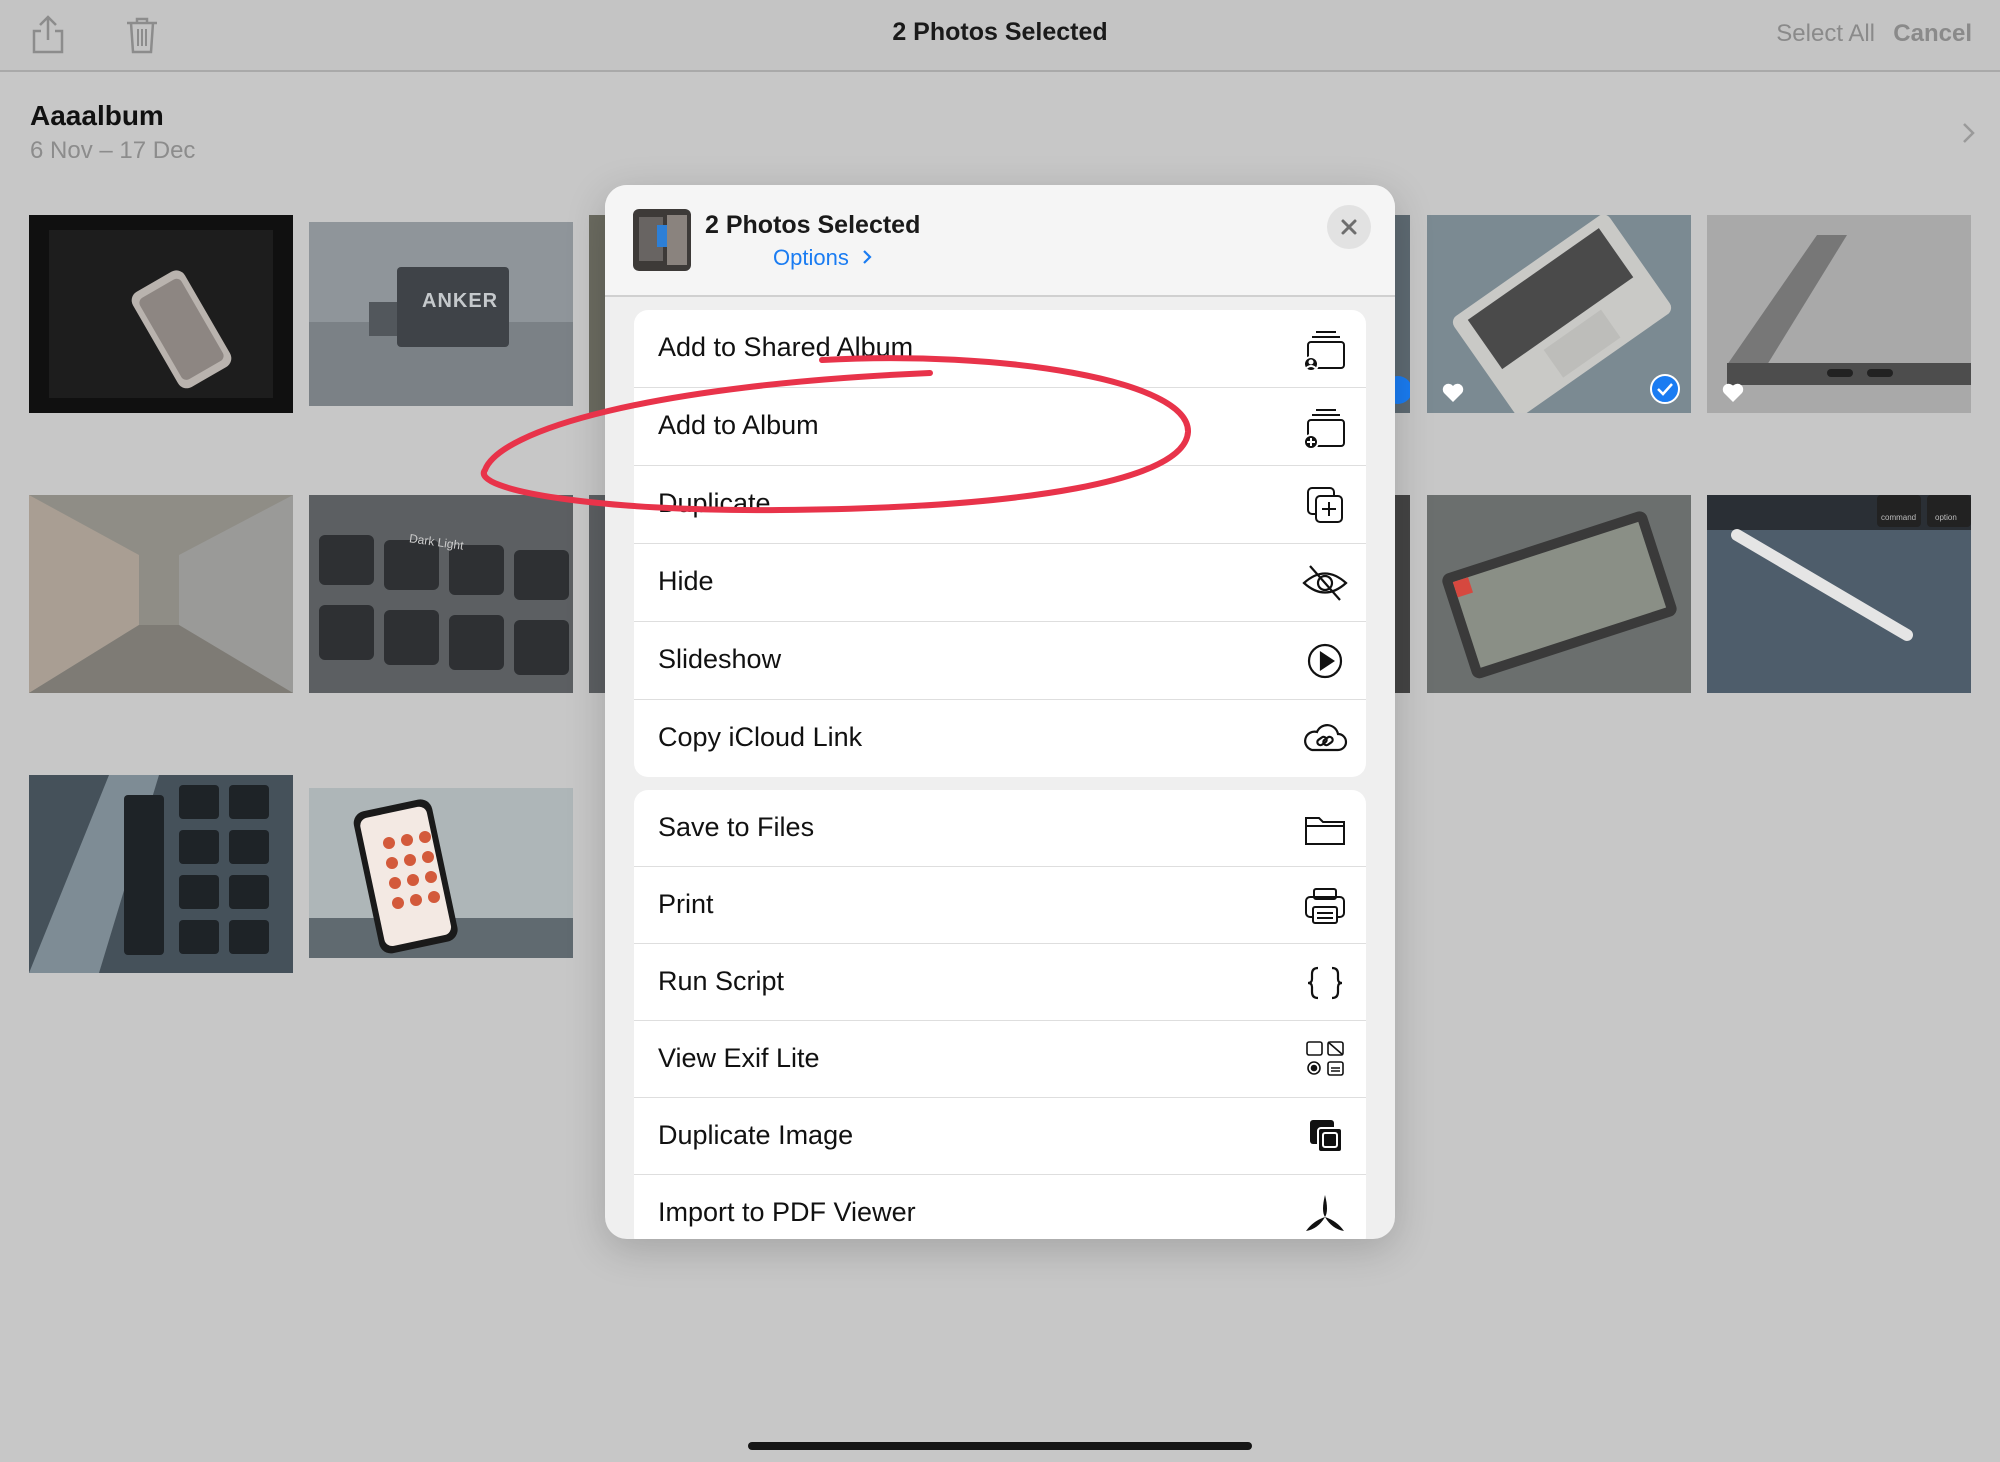 The image size is (2000, 1462). What do you see at coordinates (1000, 349) in the screenshot?
I see `action-add-to-shared-album: Add to Shared Album` at bounding box center [1000, 349].